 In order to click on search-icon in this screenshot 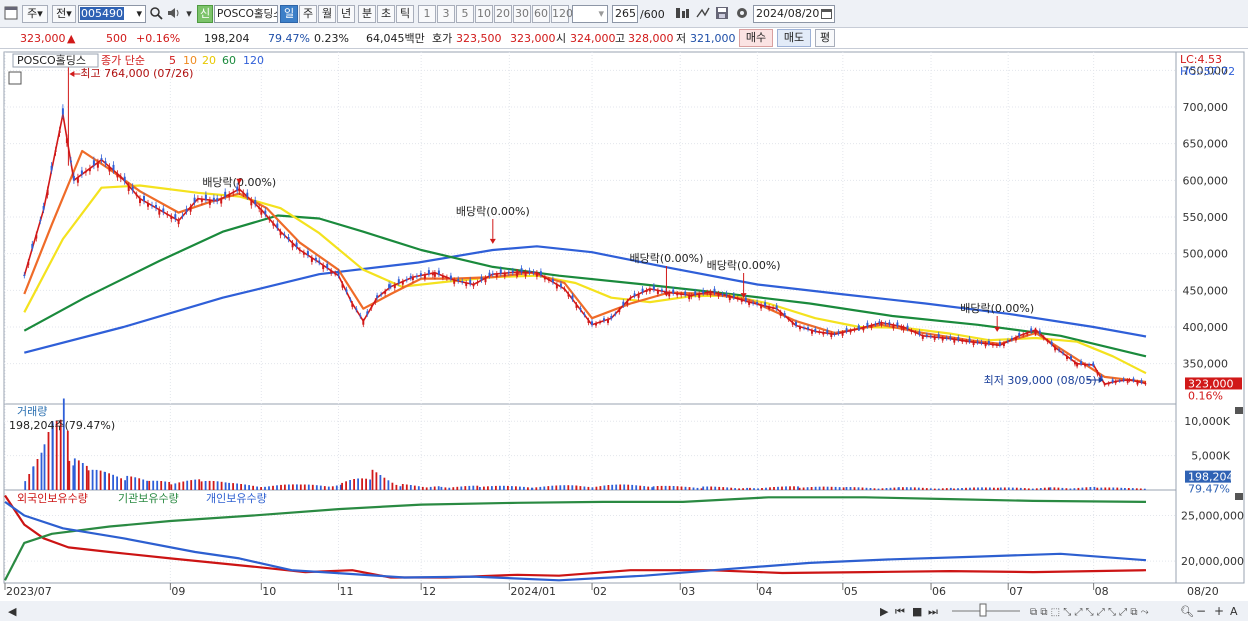, I will do `click(156, 14)`.